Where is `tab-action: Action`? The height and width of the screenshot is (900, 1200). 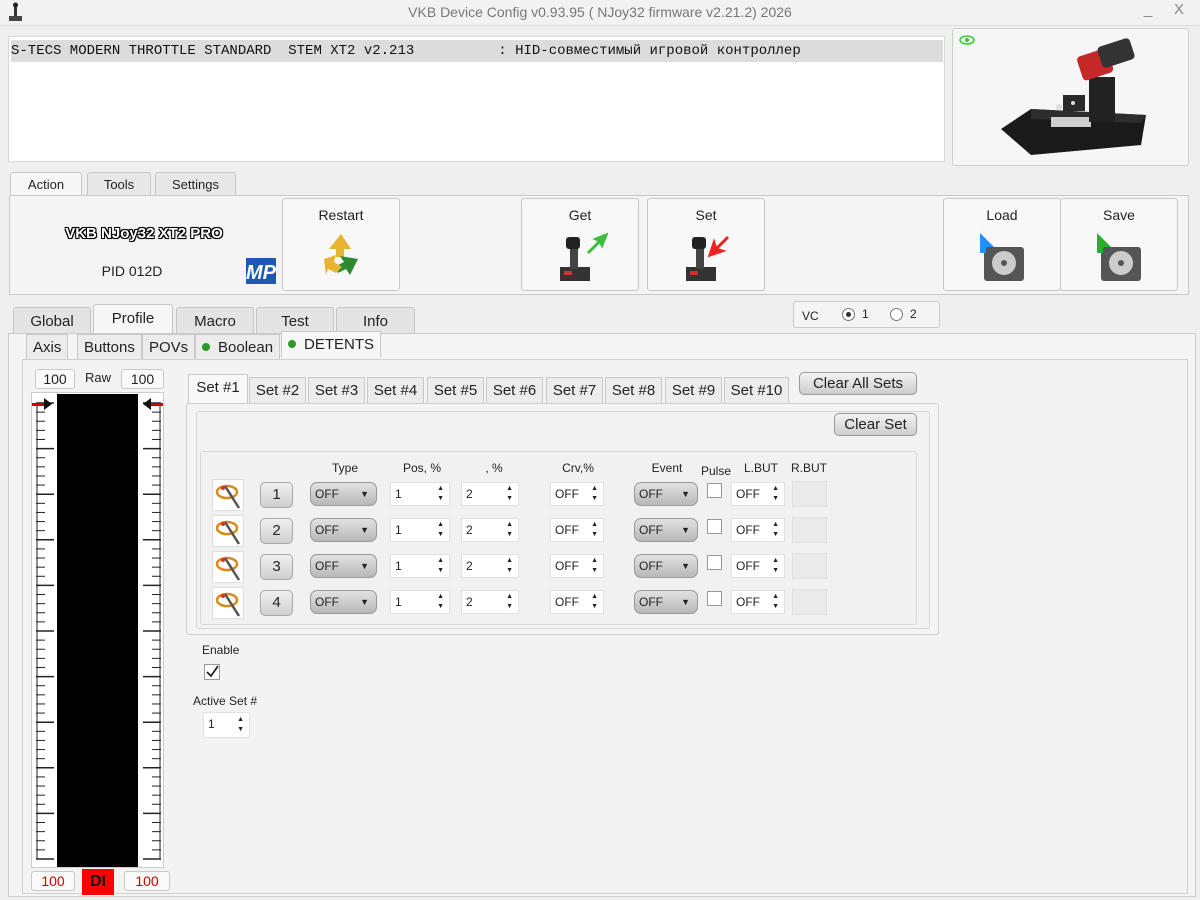
tab-action: Action is located at coordinates (46, 184).